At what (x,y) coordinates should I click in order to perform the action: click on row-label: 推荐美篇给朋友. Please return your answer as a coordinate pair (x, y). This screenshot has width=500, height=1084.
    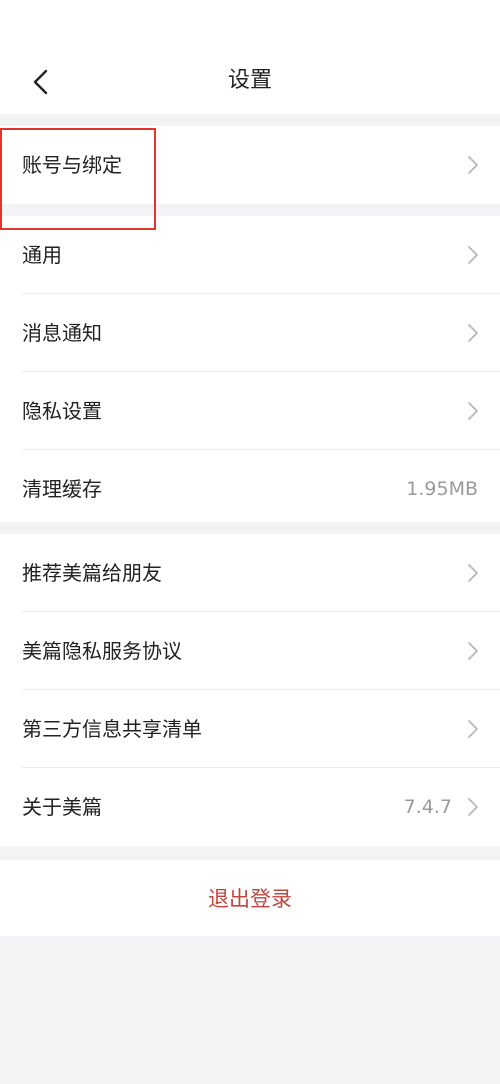
    Looking at the image, I should click on (92, 573).